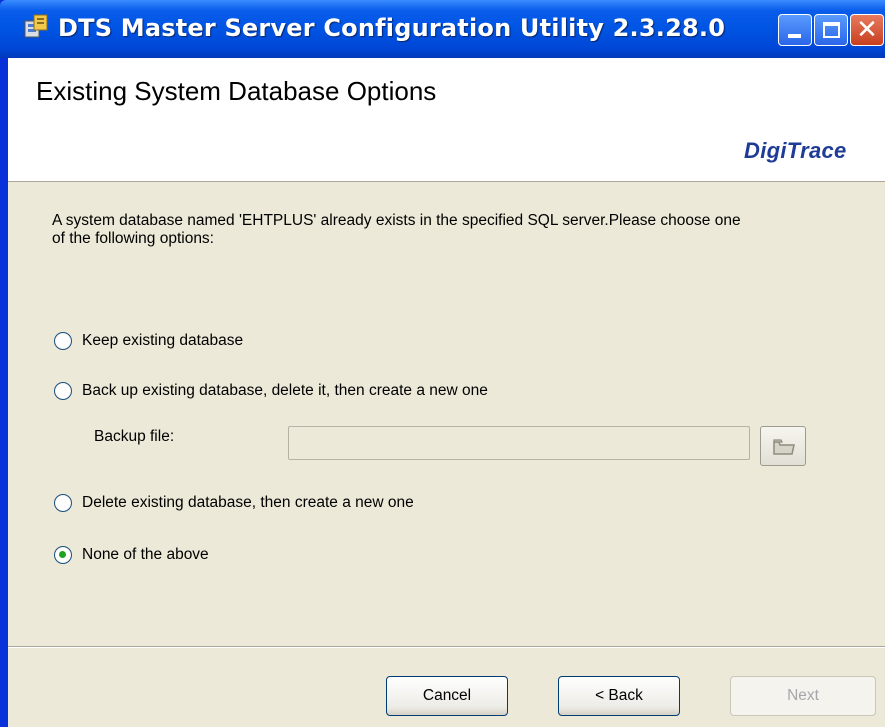  I want to click on cancel-button: Cancel, so click(447, 696).